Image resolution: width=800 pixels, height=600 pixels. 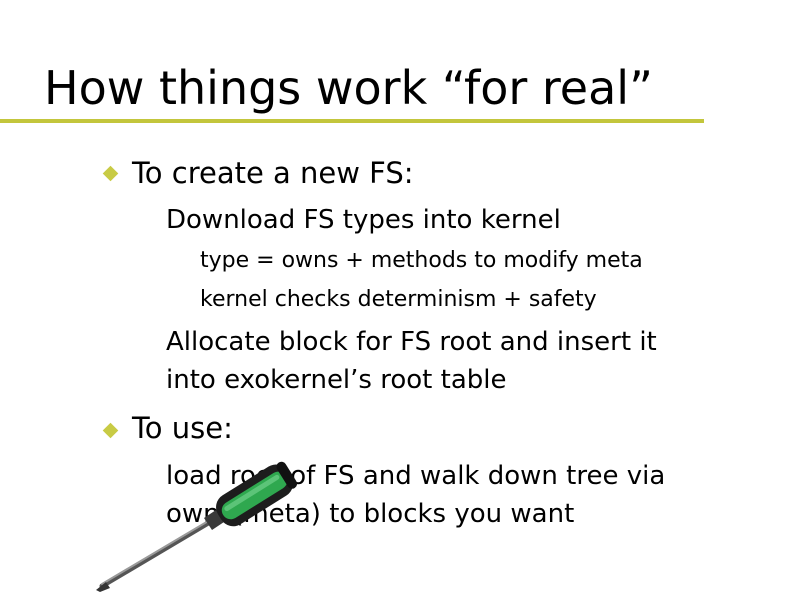 I want to click on subsubitem-kernel-checks: kernel checks determinism + safety, so click(x=398, y=299).